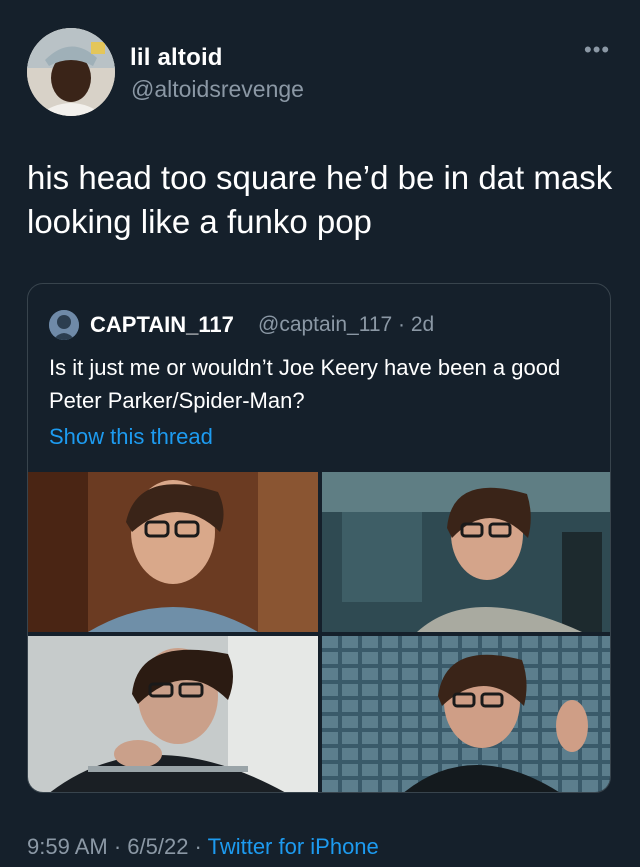  Describe the element at coordinates (293, 846) in the screenshot. I see `tweet-source-link: Twitter for iPhone` at that location.